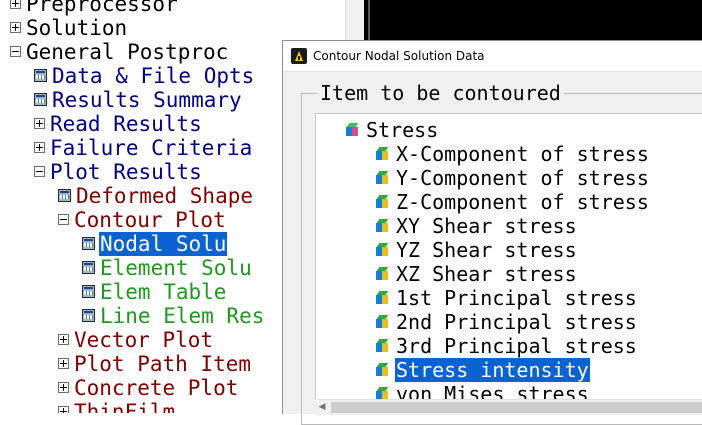 The width and height of the screenshot is (702, 425). Describe the element at coordinates (163, 364) in the screenshot. I see `tree-item-label: Plot Path Item` at that location.